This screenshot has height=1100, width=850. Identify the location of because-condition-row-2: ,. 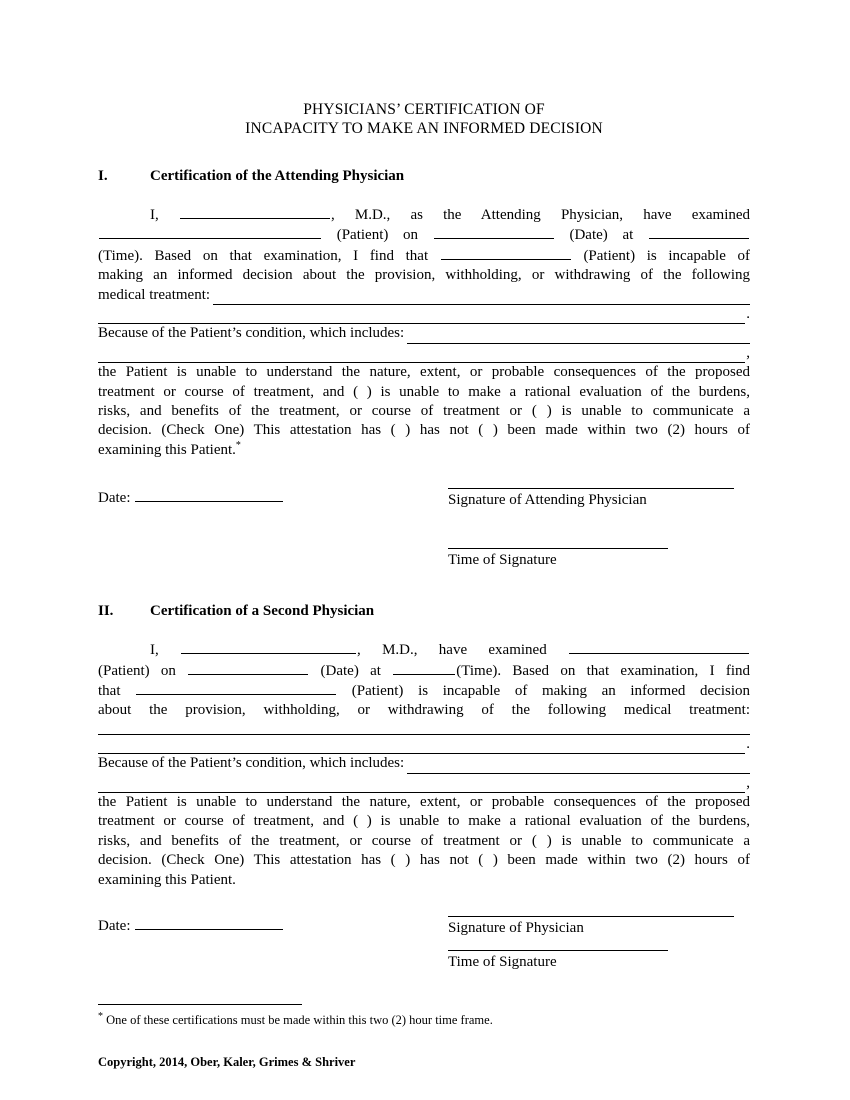
(424, 354).